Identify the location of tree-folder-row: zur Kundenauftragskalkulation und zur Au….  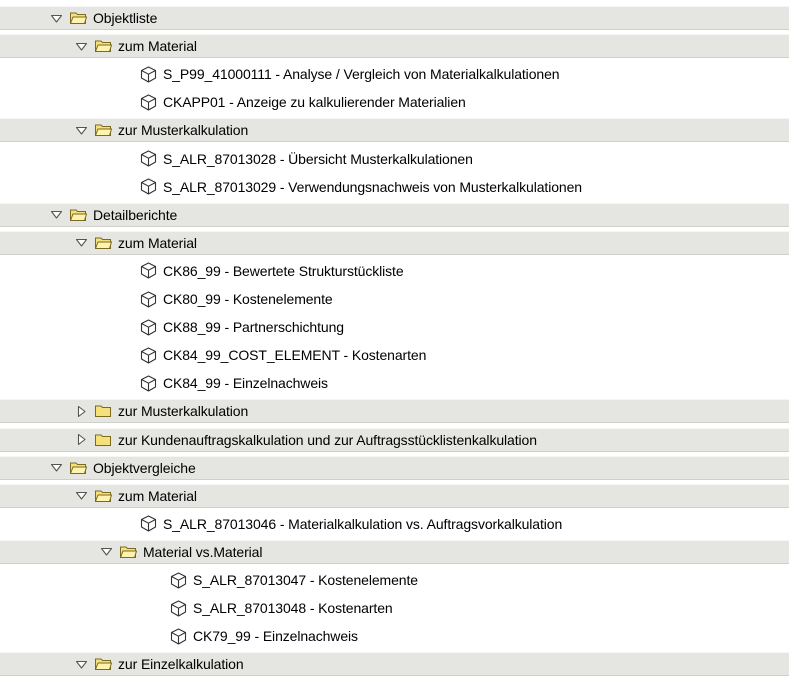
(394, 439).